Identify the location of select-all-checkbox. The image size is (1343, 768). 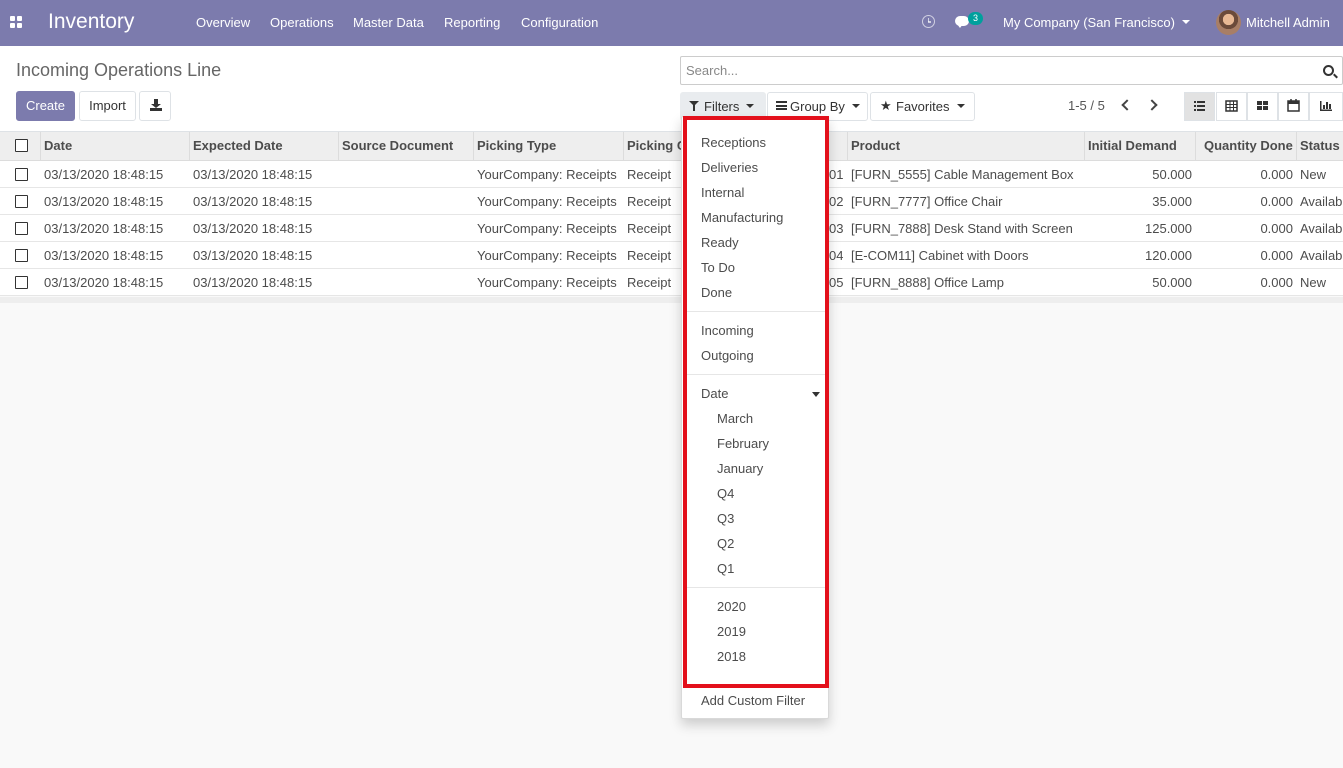
(21, 145).